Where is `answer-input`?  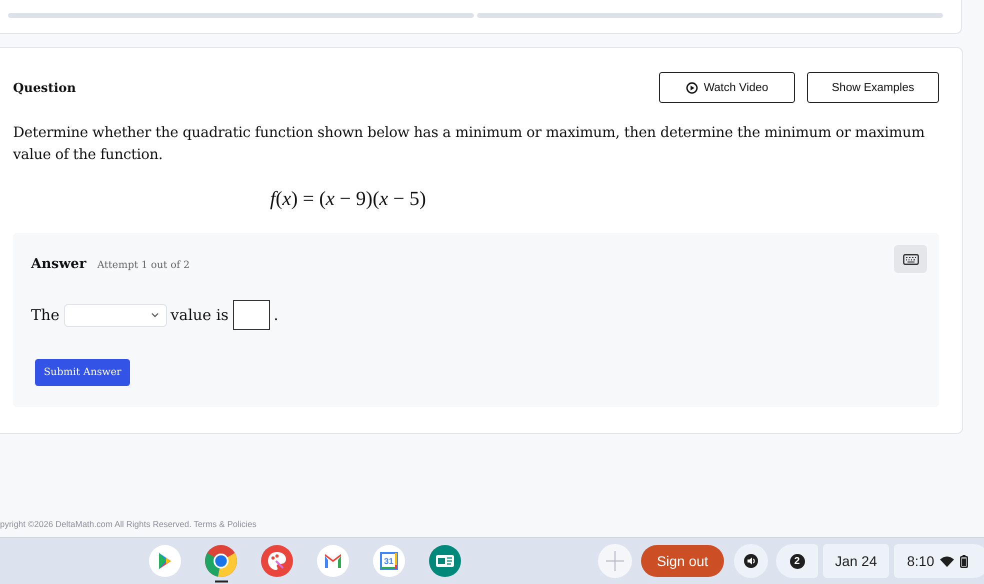 answer-input is located at coordinates (251, 315).